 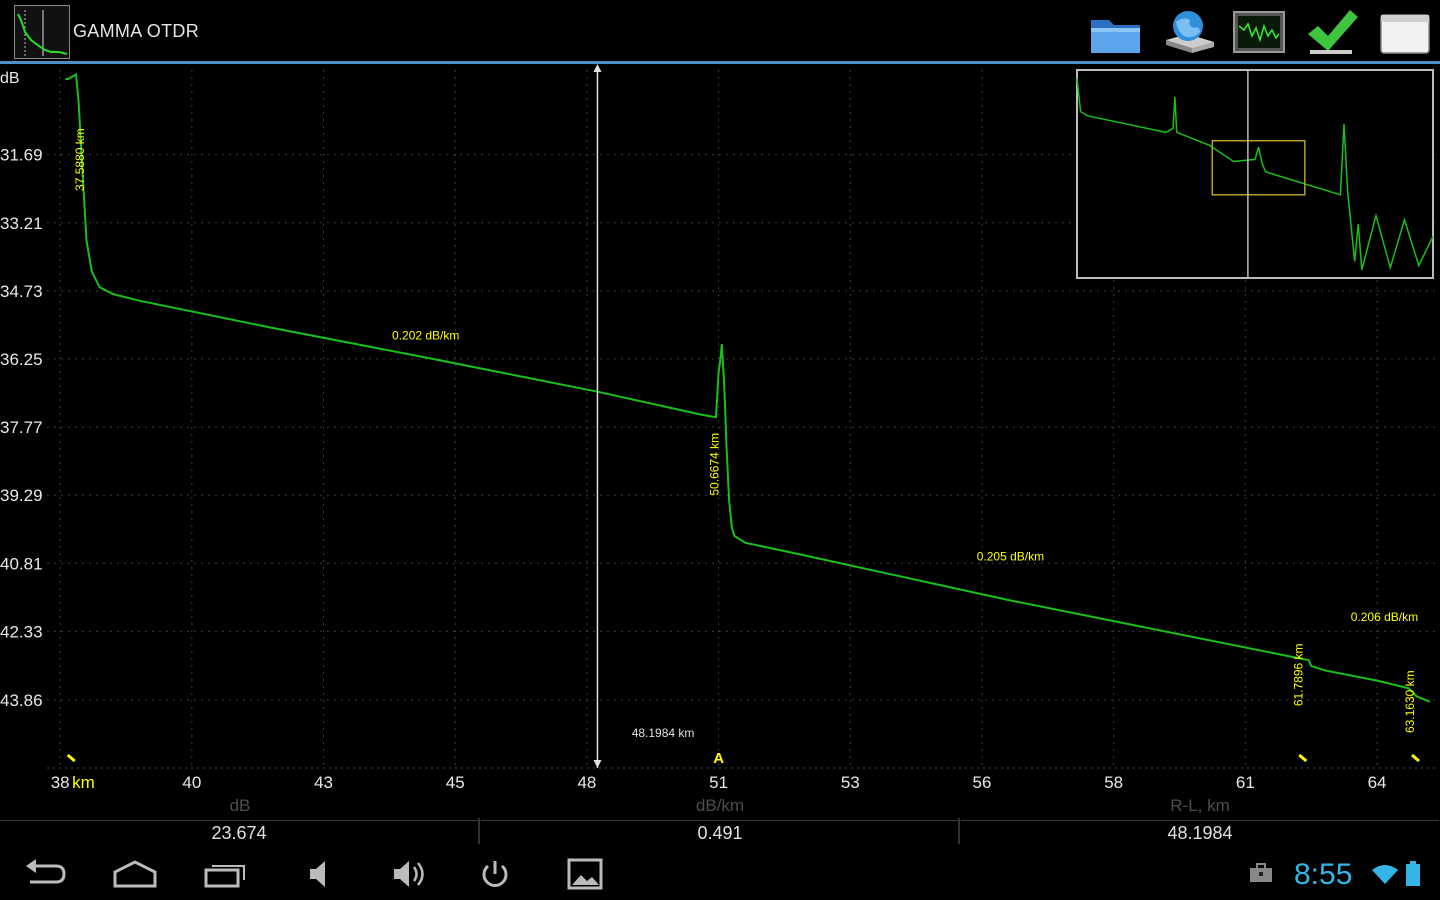 I want to click on volume-up-icon, so click(x=409, y=874).